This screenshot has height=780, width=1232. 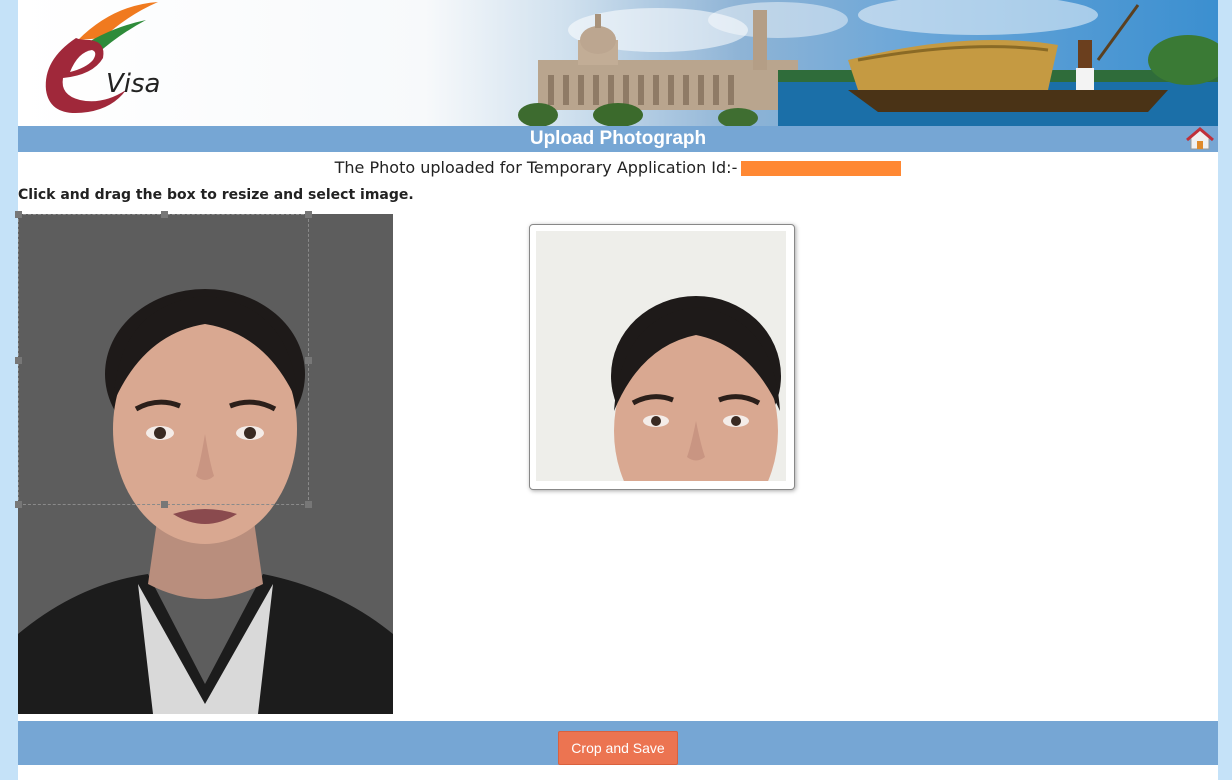 I want to click on resize-handle-top-left, so click(x=18, y=214).